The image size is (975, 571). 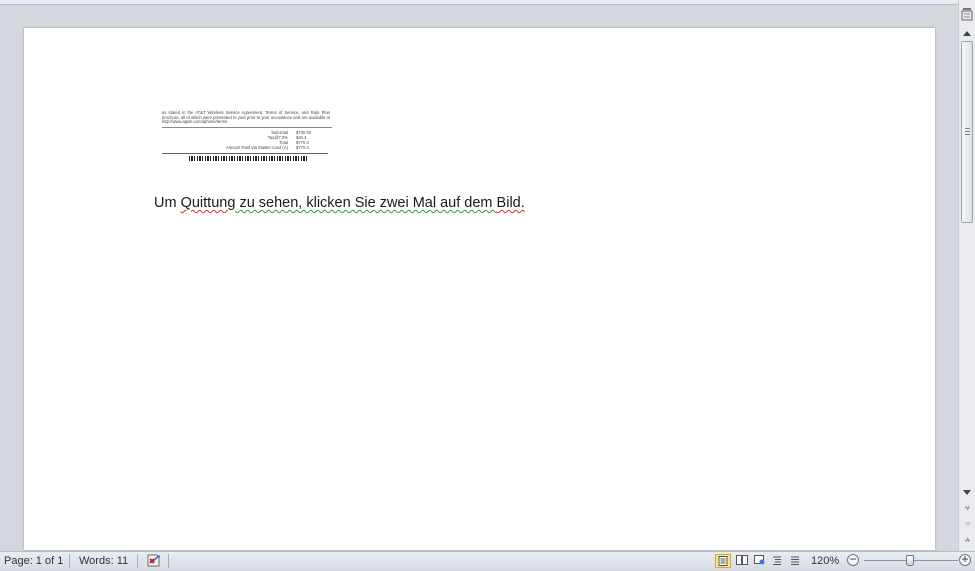 What do you see at coordinates (103, 561) in the screenshot?
I see `word-count: Words: 11` at bounding box center [103, 561].